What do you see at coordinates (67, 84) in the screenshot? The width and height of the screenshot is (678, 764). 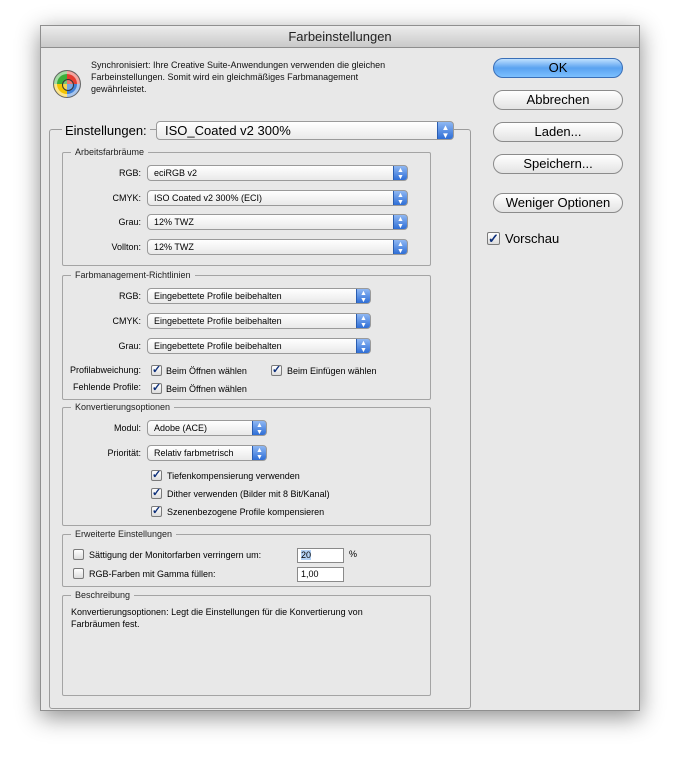 I see `color-wheel-icon` at bounding box center [67, 84].